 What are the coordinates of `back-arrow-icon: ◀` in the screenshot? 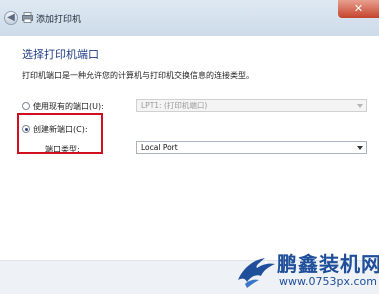 It's located at (11, 17).